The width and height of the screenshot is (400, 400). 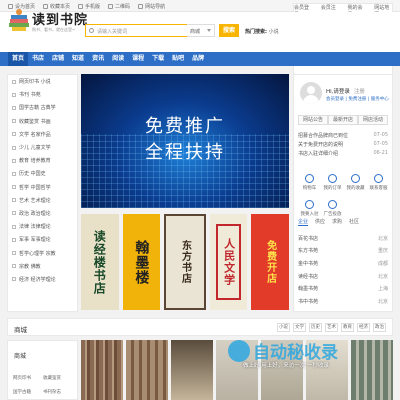 What do you see at coordinates (337, 222) in the screenshot?
I see `directory-tab: 求购` at bounding box center [337, 222].